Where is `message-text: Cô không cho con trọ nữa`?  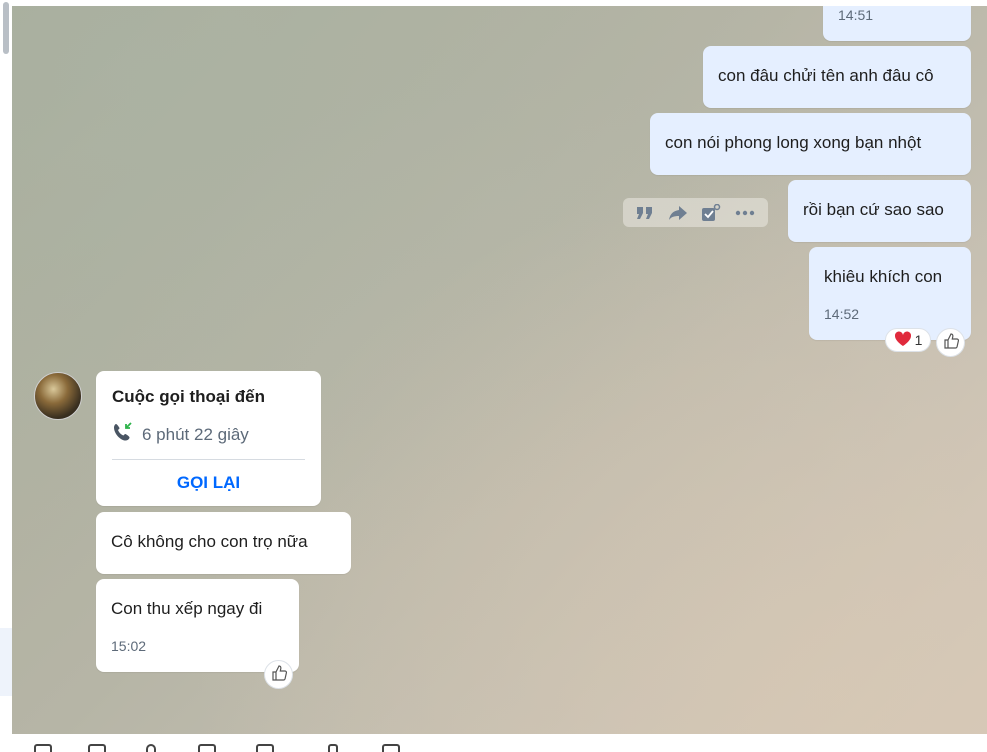
message-text: Cô không cho con trọ nữa is located at coordinates (209, 541).